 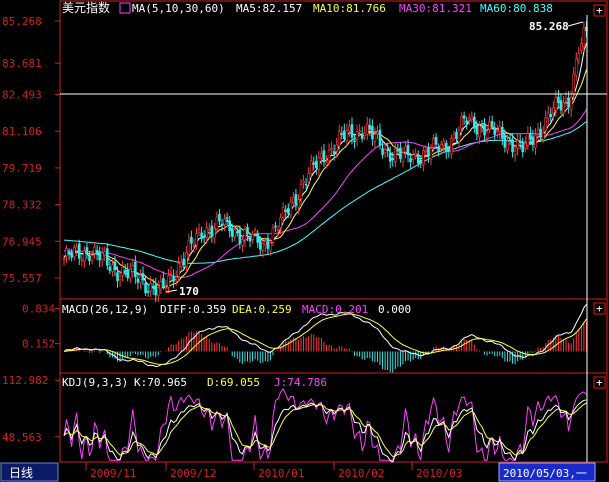 I want to click on kdj-add-button: +, so click(x=599, y=382).